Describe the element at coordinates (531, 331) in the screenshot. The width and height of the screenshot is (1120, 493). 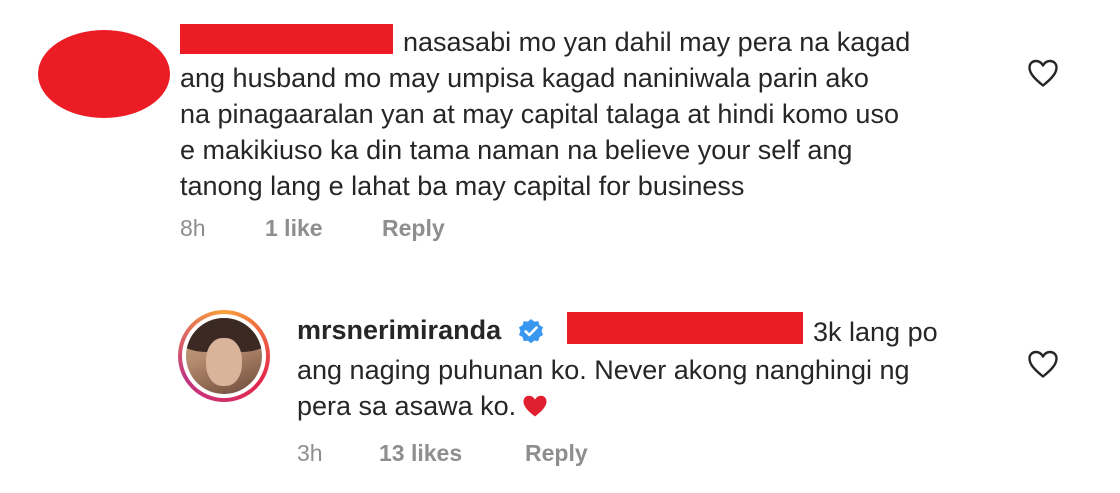
I see `verified-badge-icon` at that location.